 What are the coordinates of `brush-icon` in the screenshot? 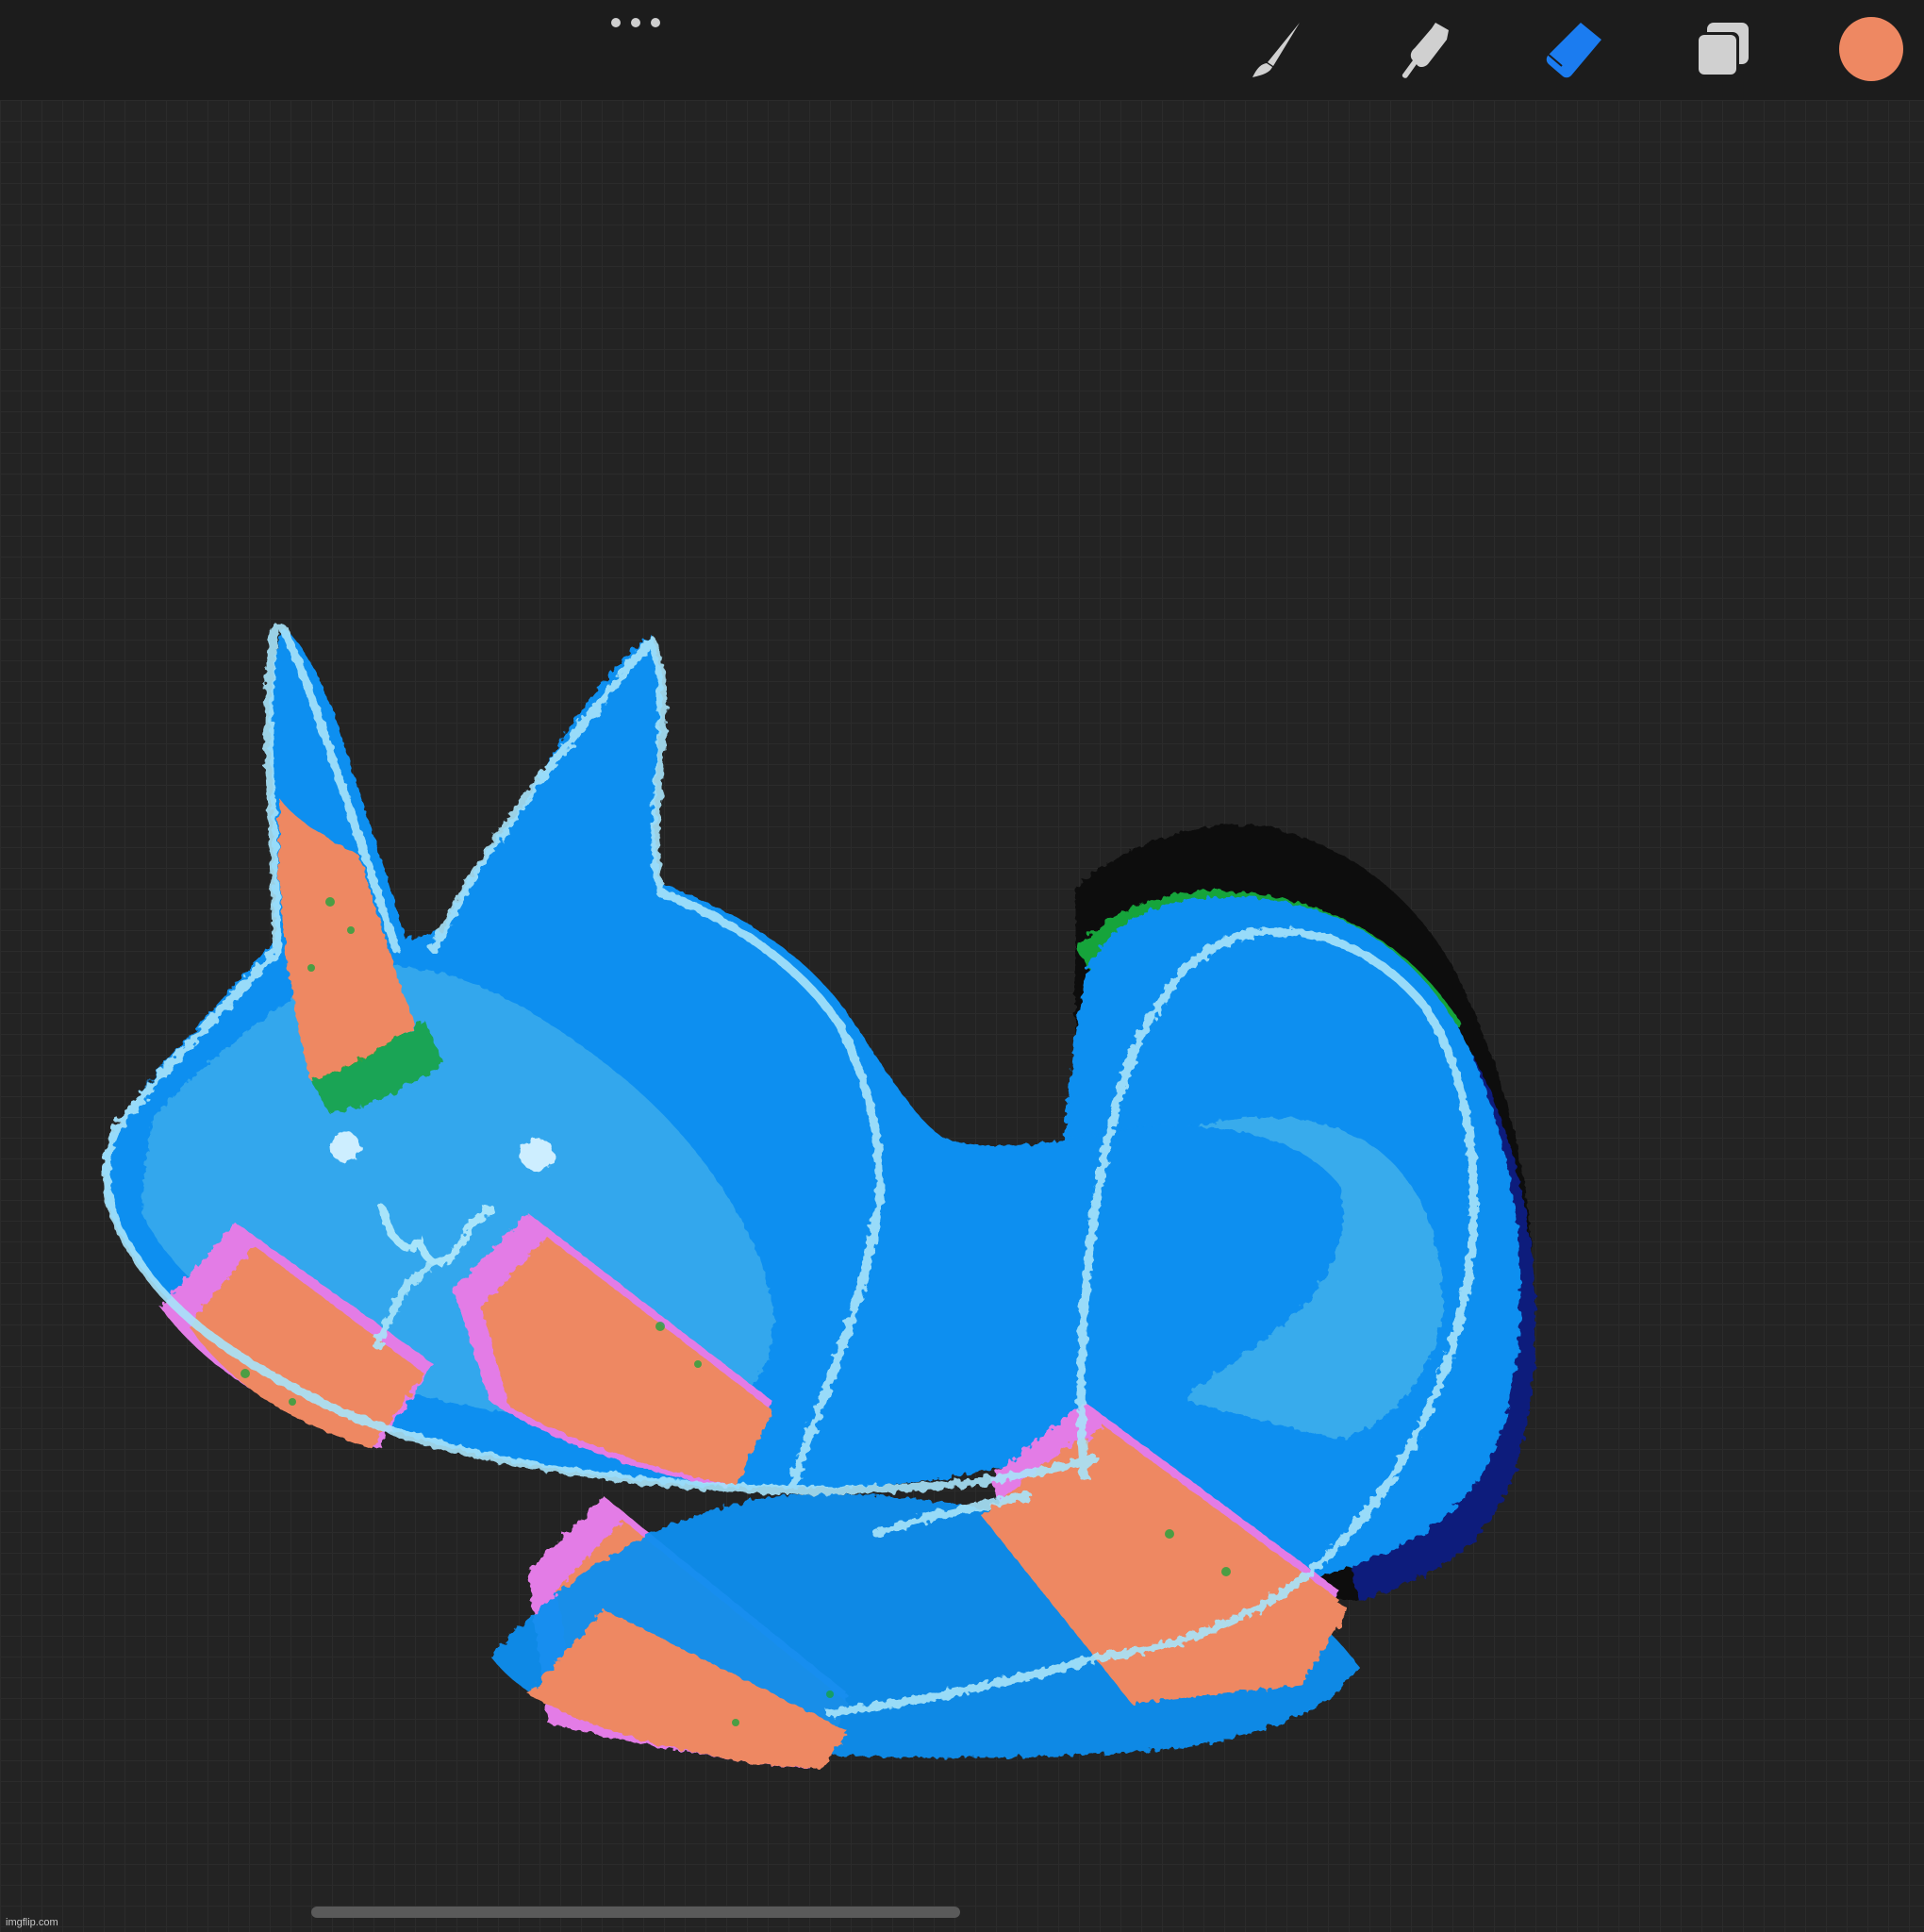 It's located at (1276, 50).